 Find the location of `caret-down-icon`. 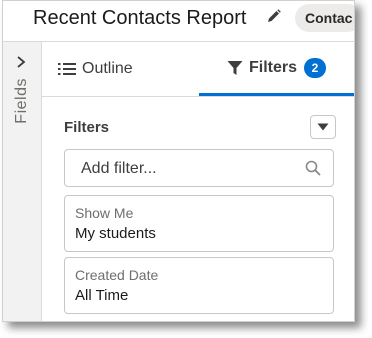

caret-down-icon is located at coordinates (323, 127).